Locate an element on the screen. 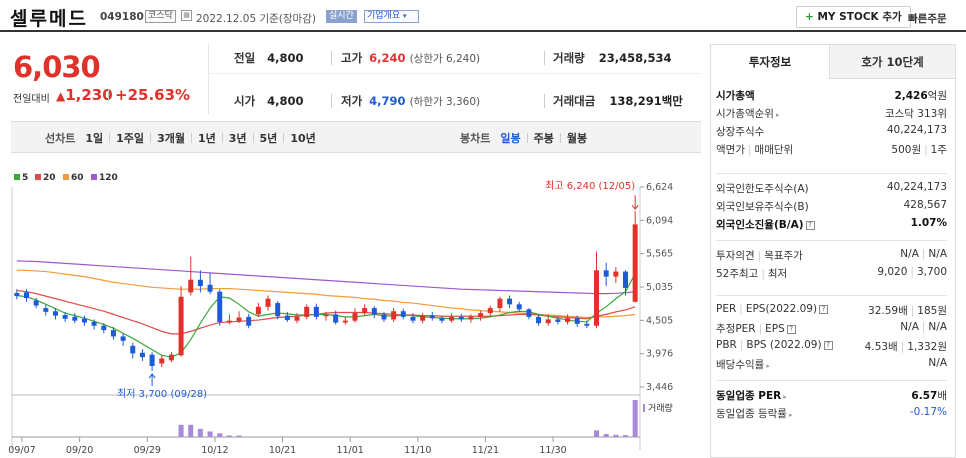 This screenshot has width=966, height=458. info-key: 시가총액순위 is located at coordinates (745, 114).